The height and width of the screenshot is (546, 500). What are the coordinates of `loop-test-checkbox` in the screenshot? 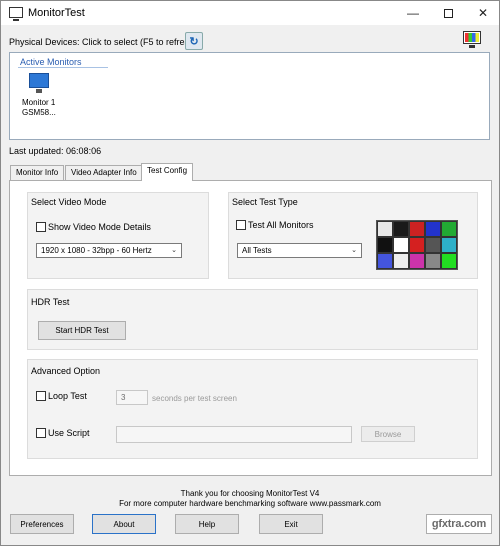 It's located at (41, 396).